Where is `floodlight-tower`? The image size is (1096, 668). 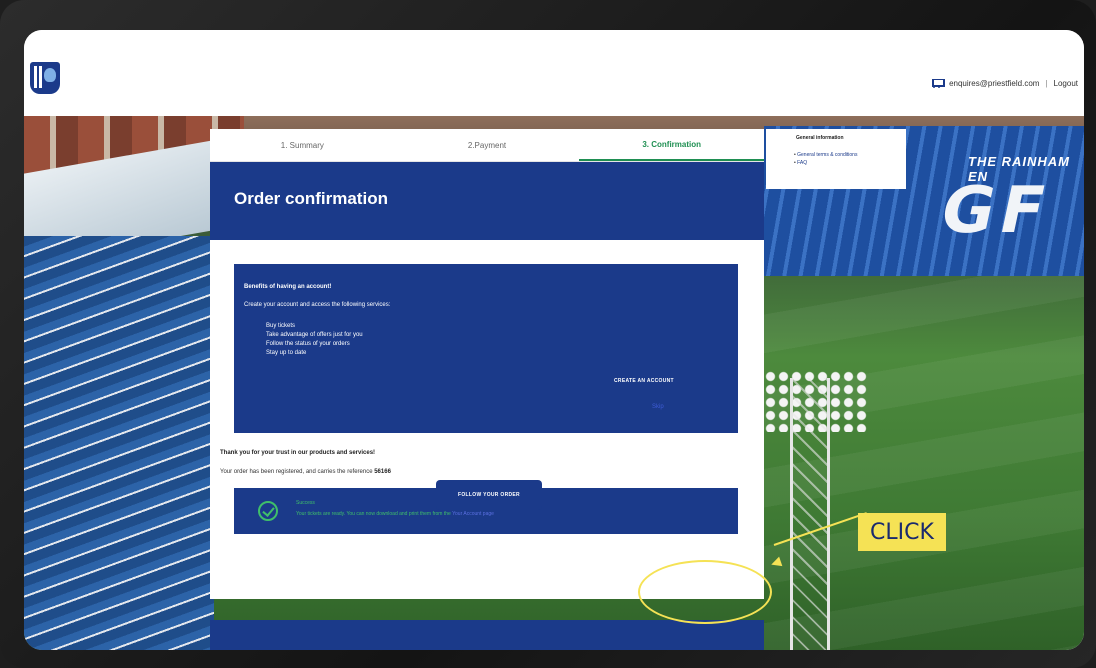 floodlight-tower is located at coordinates (810, 514).